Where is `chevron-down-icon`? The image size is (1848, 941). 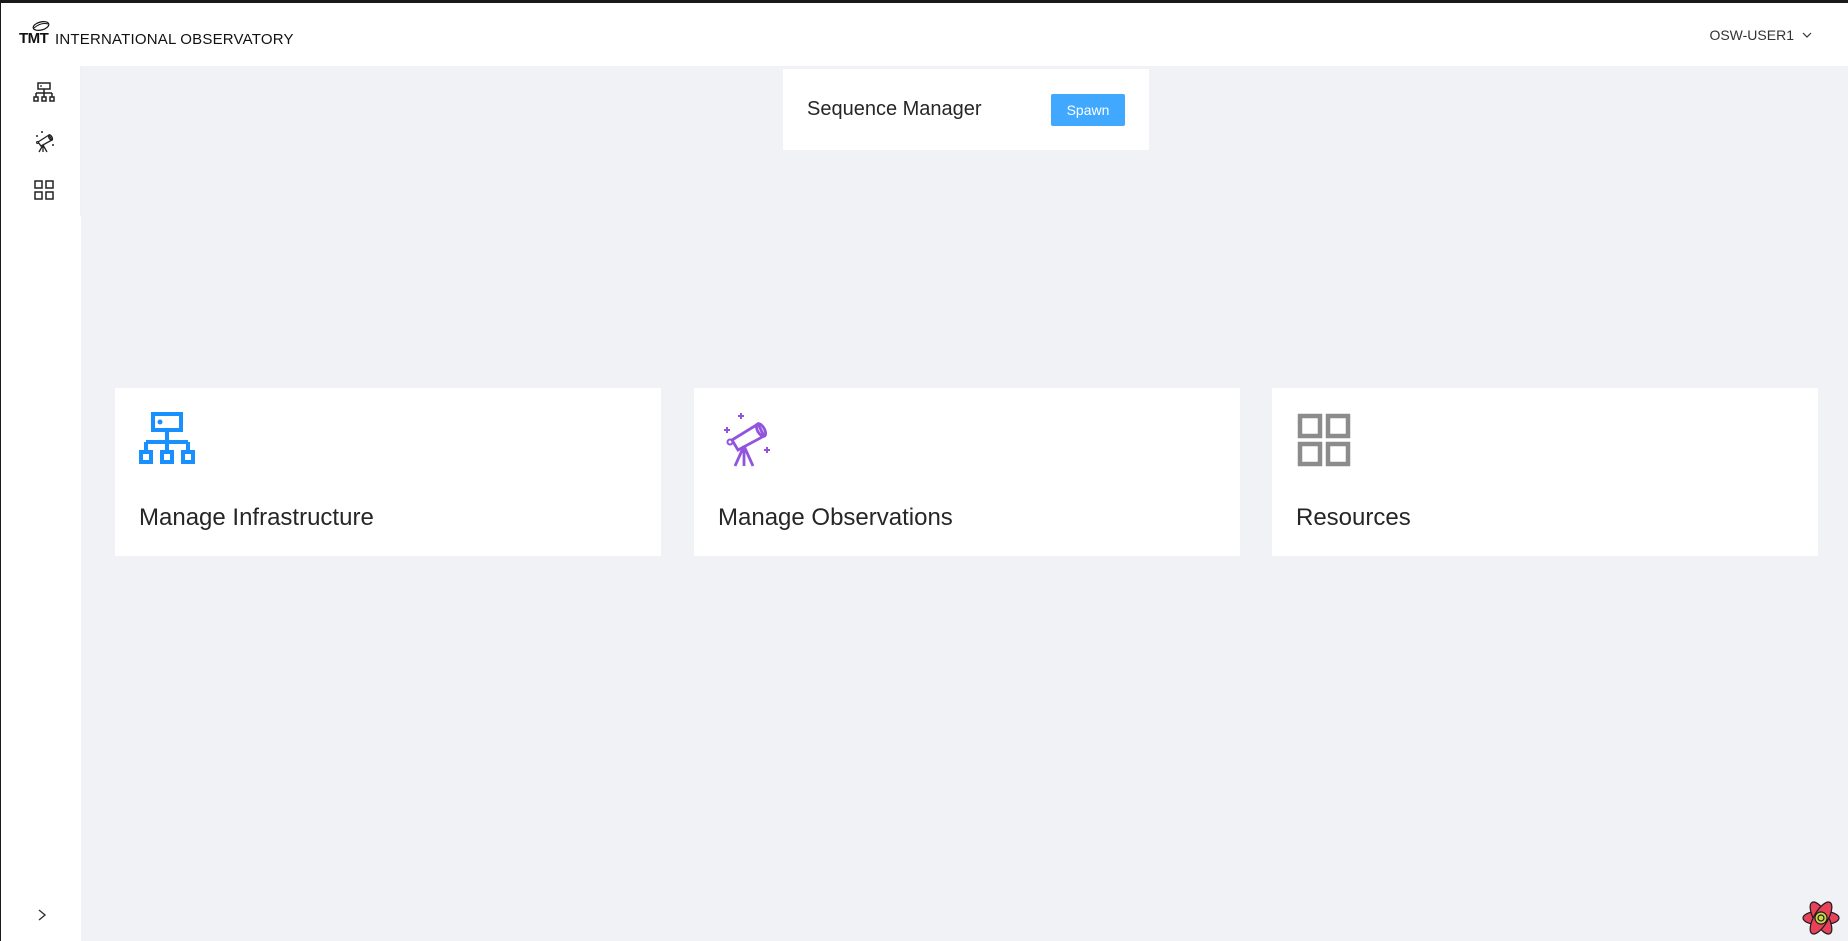
chevron-down-icon is located at coordinates (1807, 35).